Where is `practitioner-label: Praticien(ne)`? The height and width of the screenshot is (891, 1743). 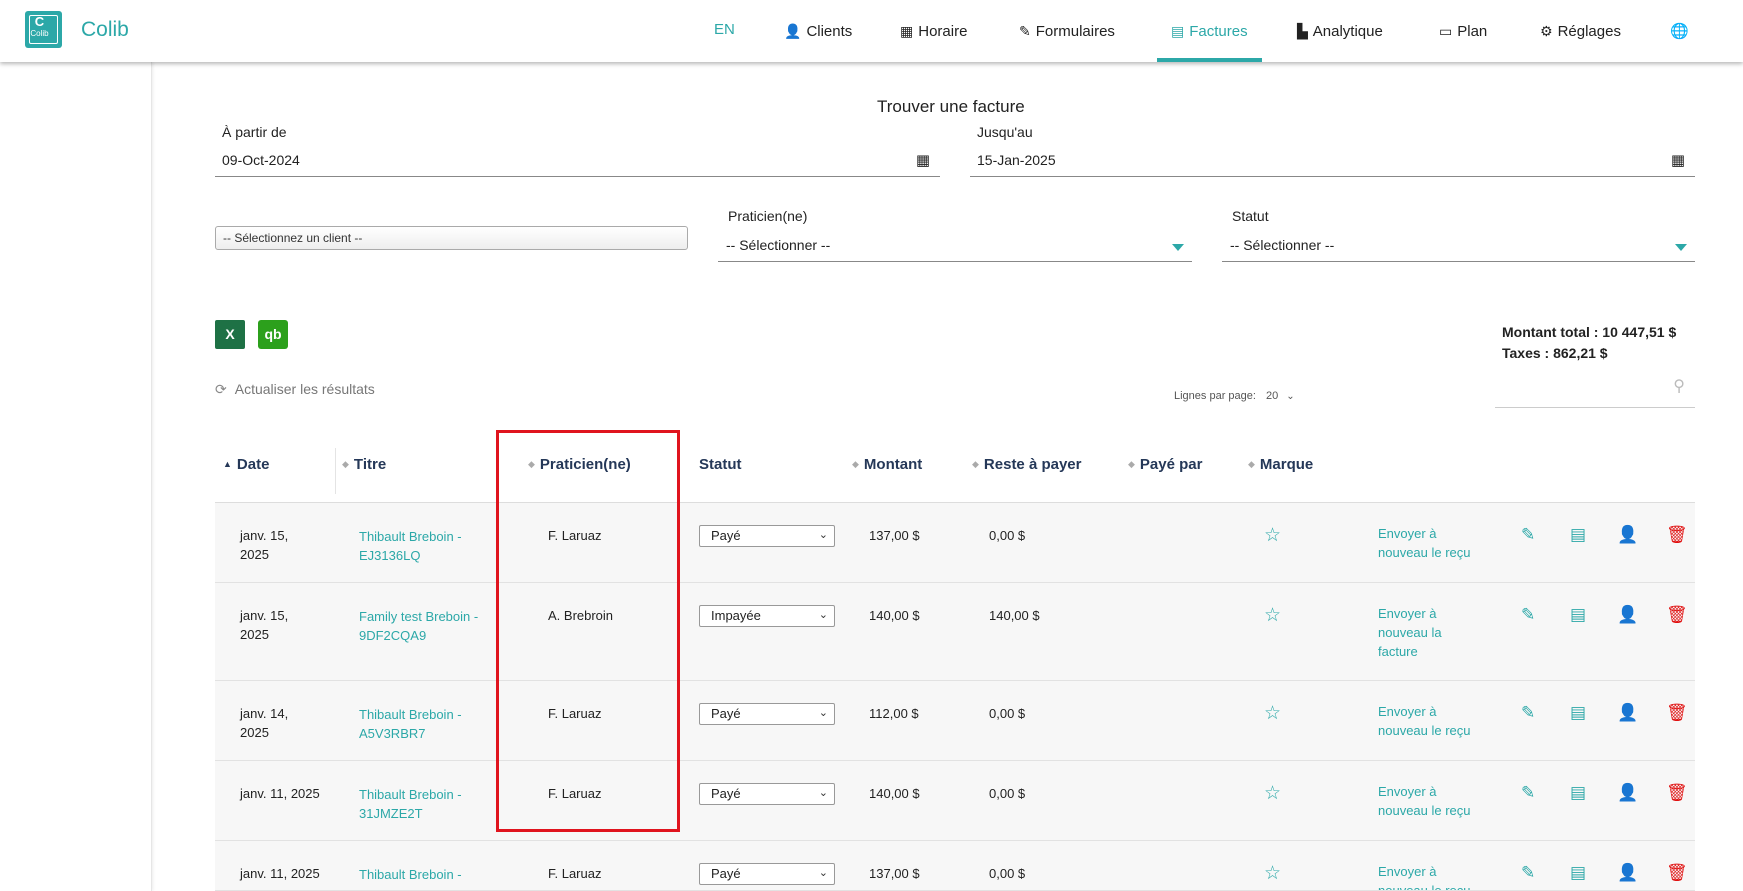
practitioner-label: Praticien(ne) is located at coordinates (768, 216).